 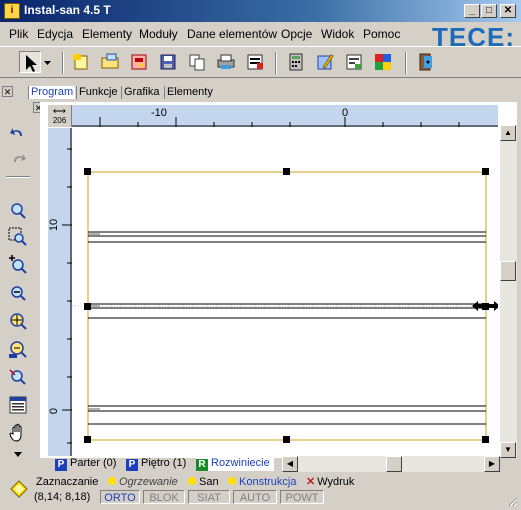 I want to click on zoom-in-icon, so click(x=18, y=265).